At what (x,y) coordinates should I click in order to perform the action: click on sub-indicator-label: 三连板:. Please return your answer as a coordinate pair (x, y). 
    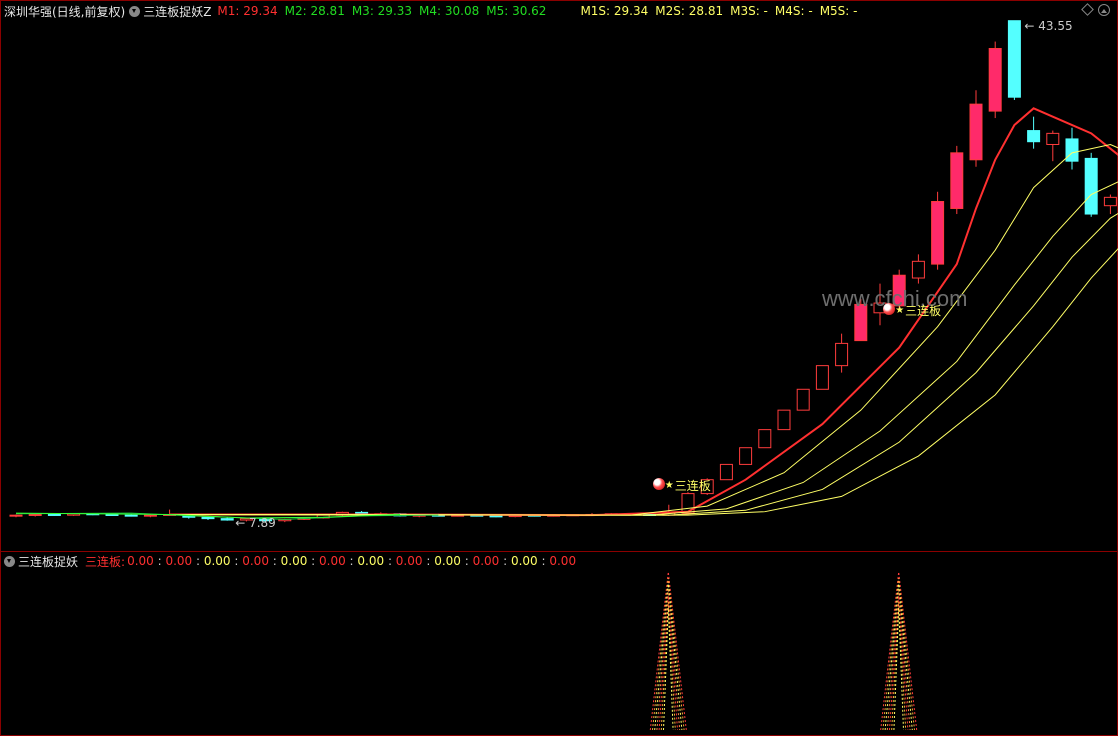
    Looking at the image, I should click on (105, 561).